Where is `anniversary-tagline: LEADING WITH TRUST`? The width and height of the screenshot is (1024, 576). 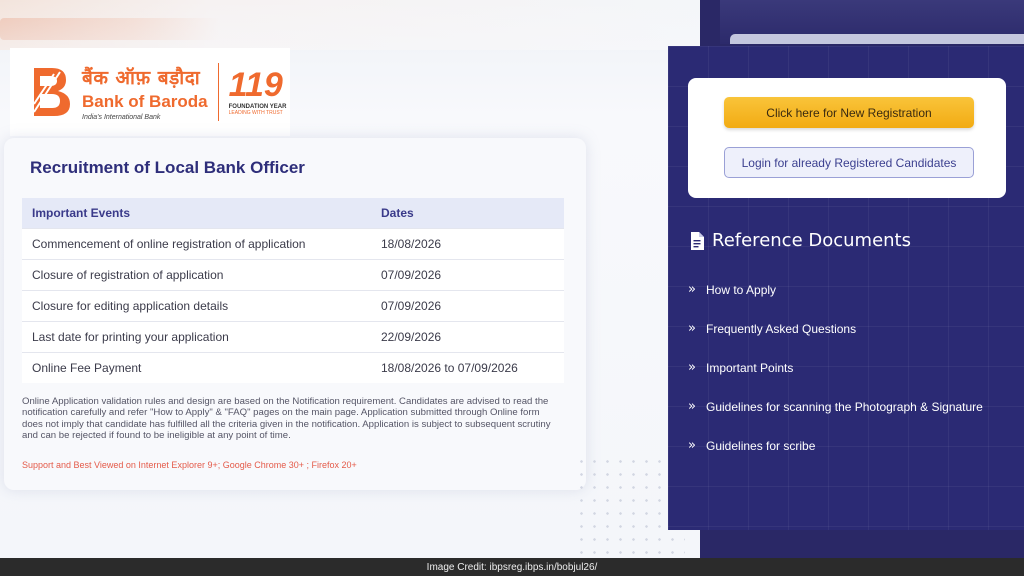
anniversary-tagline: LEADING WITH TRUST is located at coordinates (255, 113).